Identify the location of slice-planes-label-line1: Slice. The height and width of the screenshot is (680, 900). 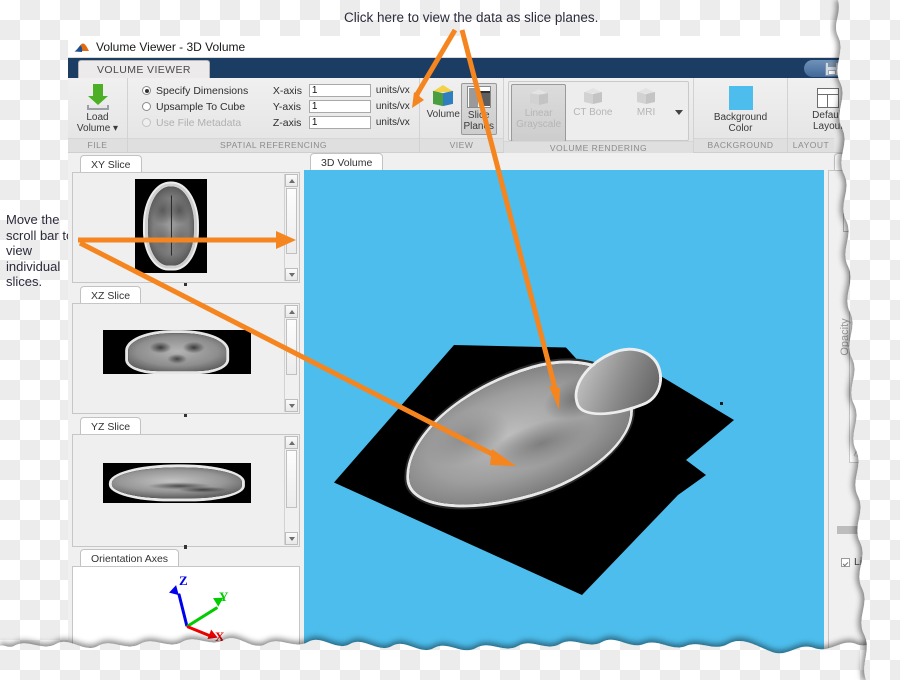
(478, 115).